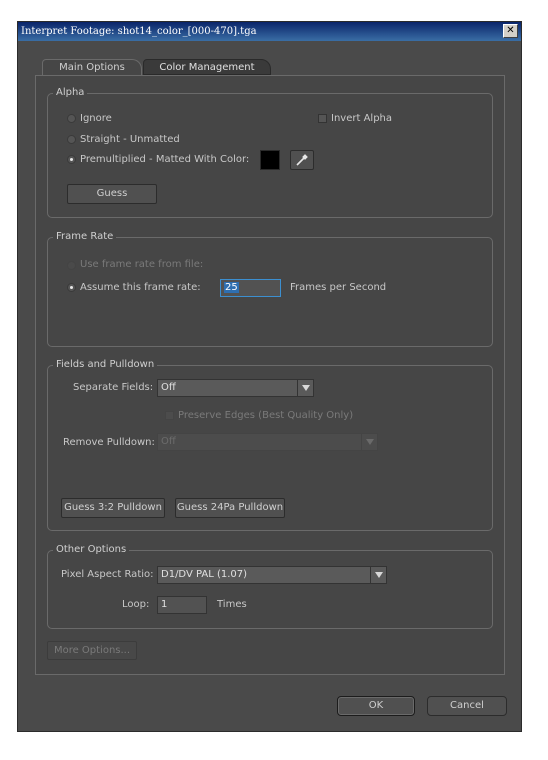 The width and height of the screenshot is (548, 760). What do you see at coordinates (71, 265) in the screenshot?
I see `use-file-rate-radio` at bounding box center [71, 265].